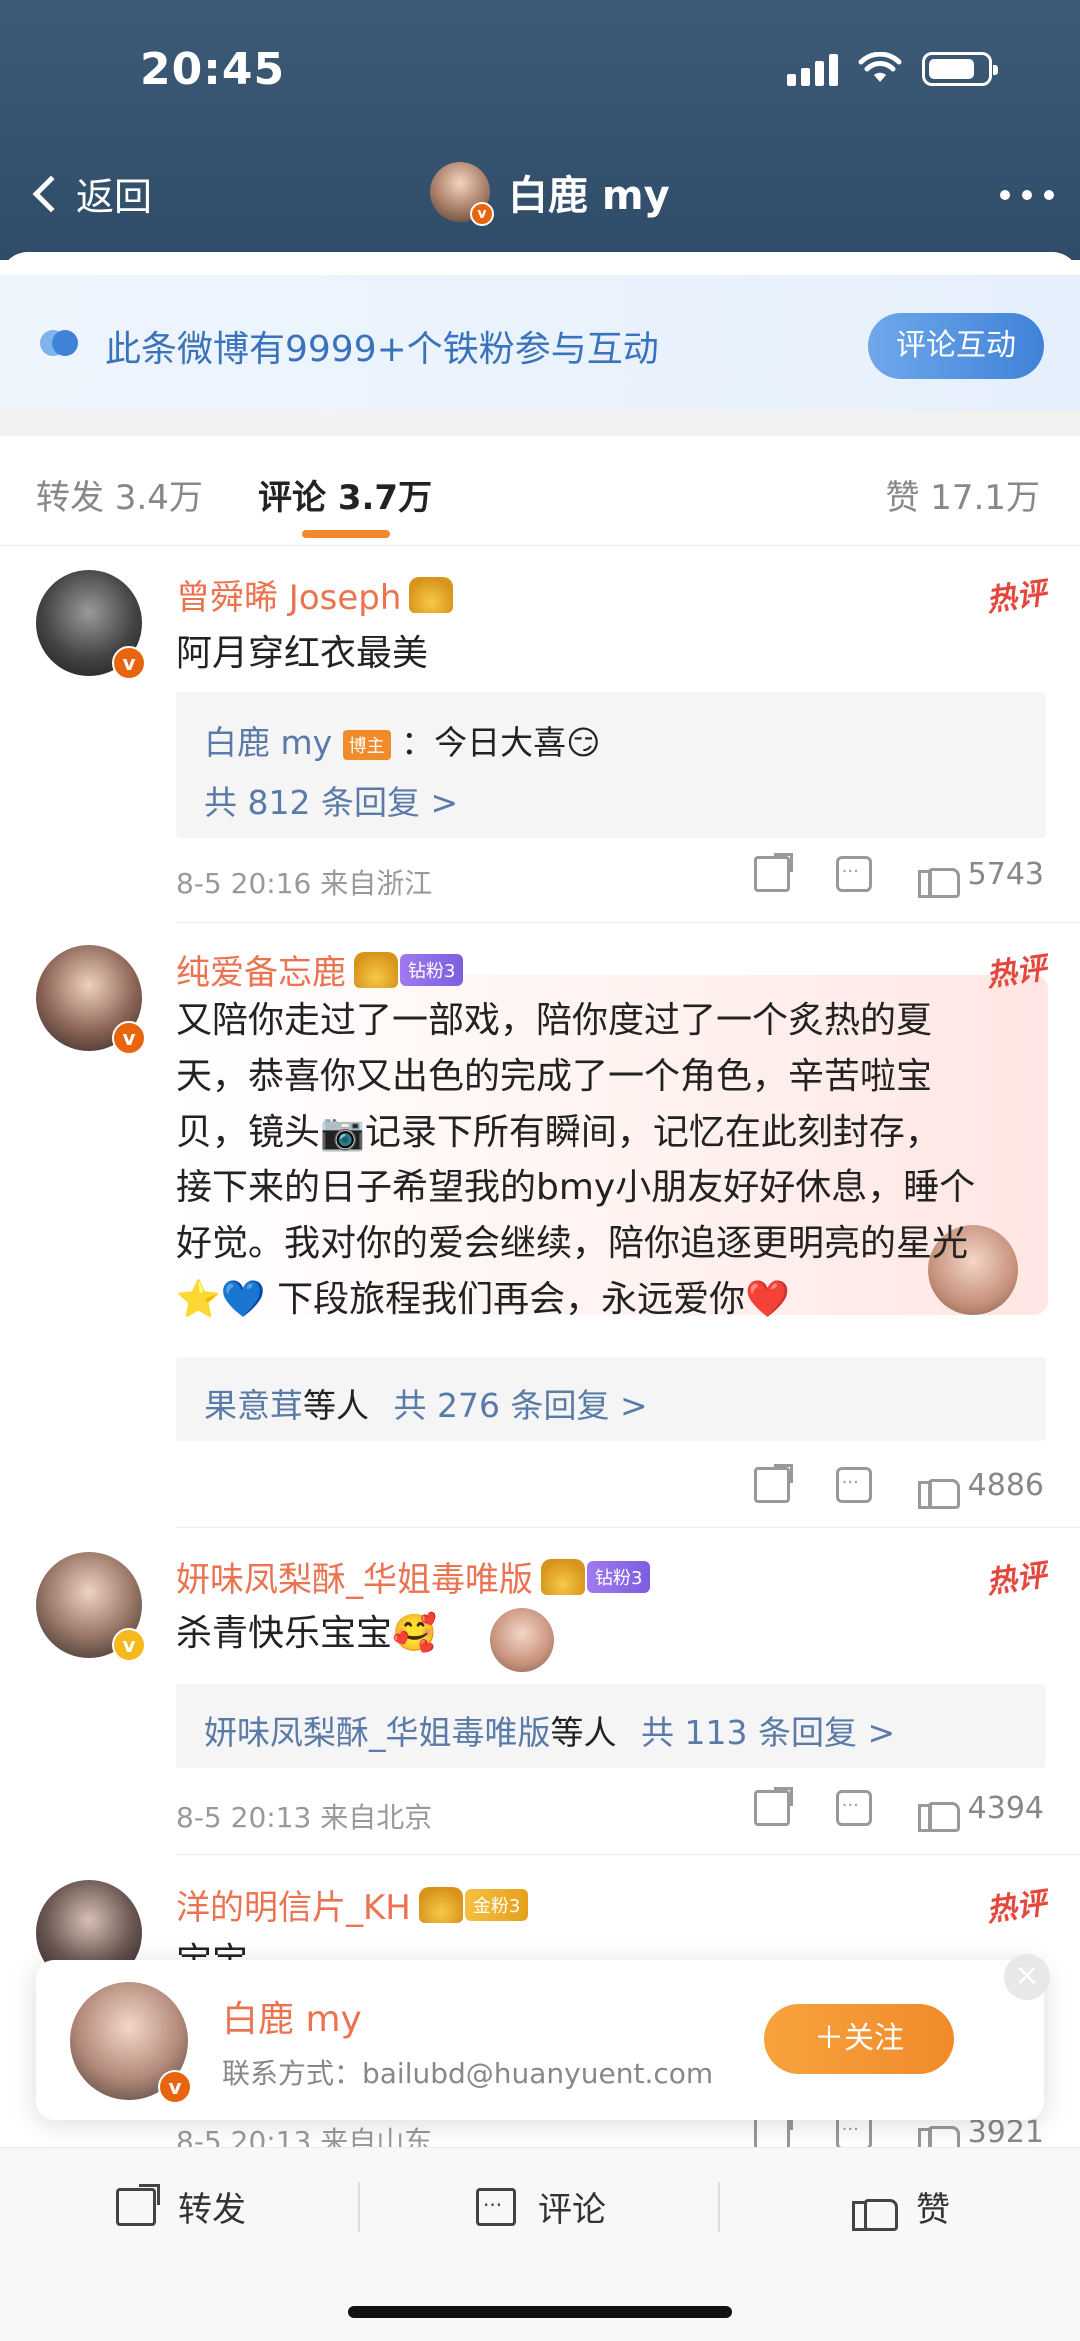 This screenshot has height=2341, width=1080. Describe the element at coordinates (468, 2073) in the screenshot. I see `follow-card-contact: 联系方式：bailubd@huanyuent.com` at that location.